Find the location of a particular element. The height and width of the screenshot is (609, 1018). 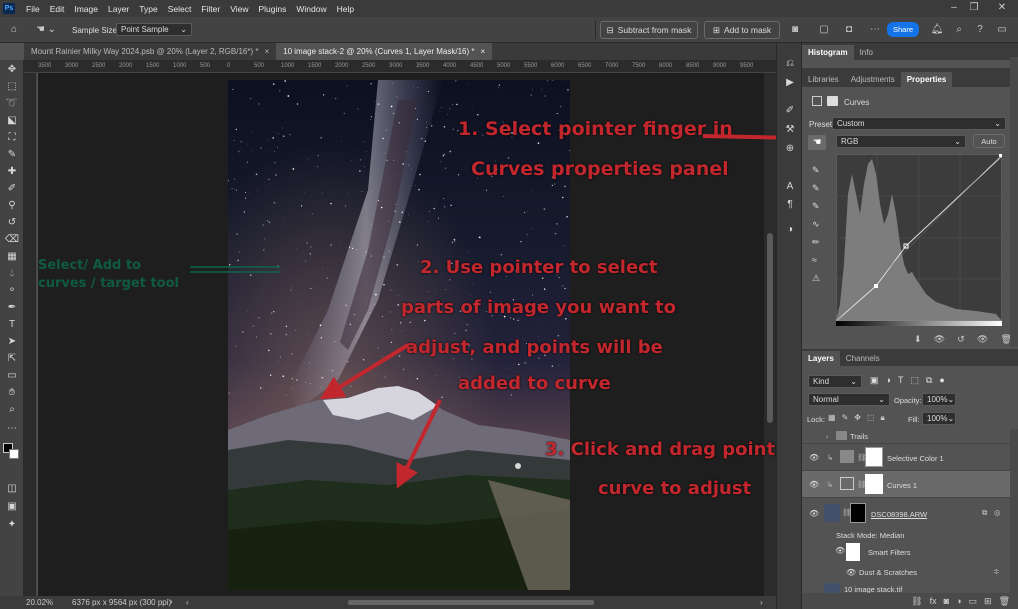

path-select-icon: ➤ is located at coordinates (12, 342).